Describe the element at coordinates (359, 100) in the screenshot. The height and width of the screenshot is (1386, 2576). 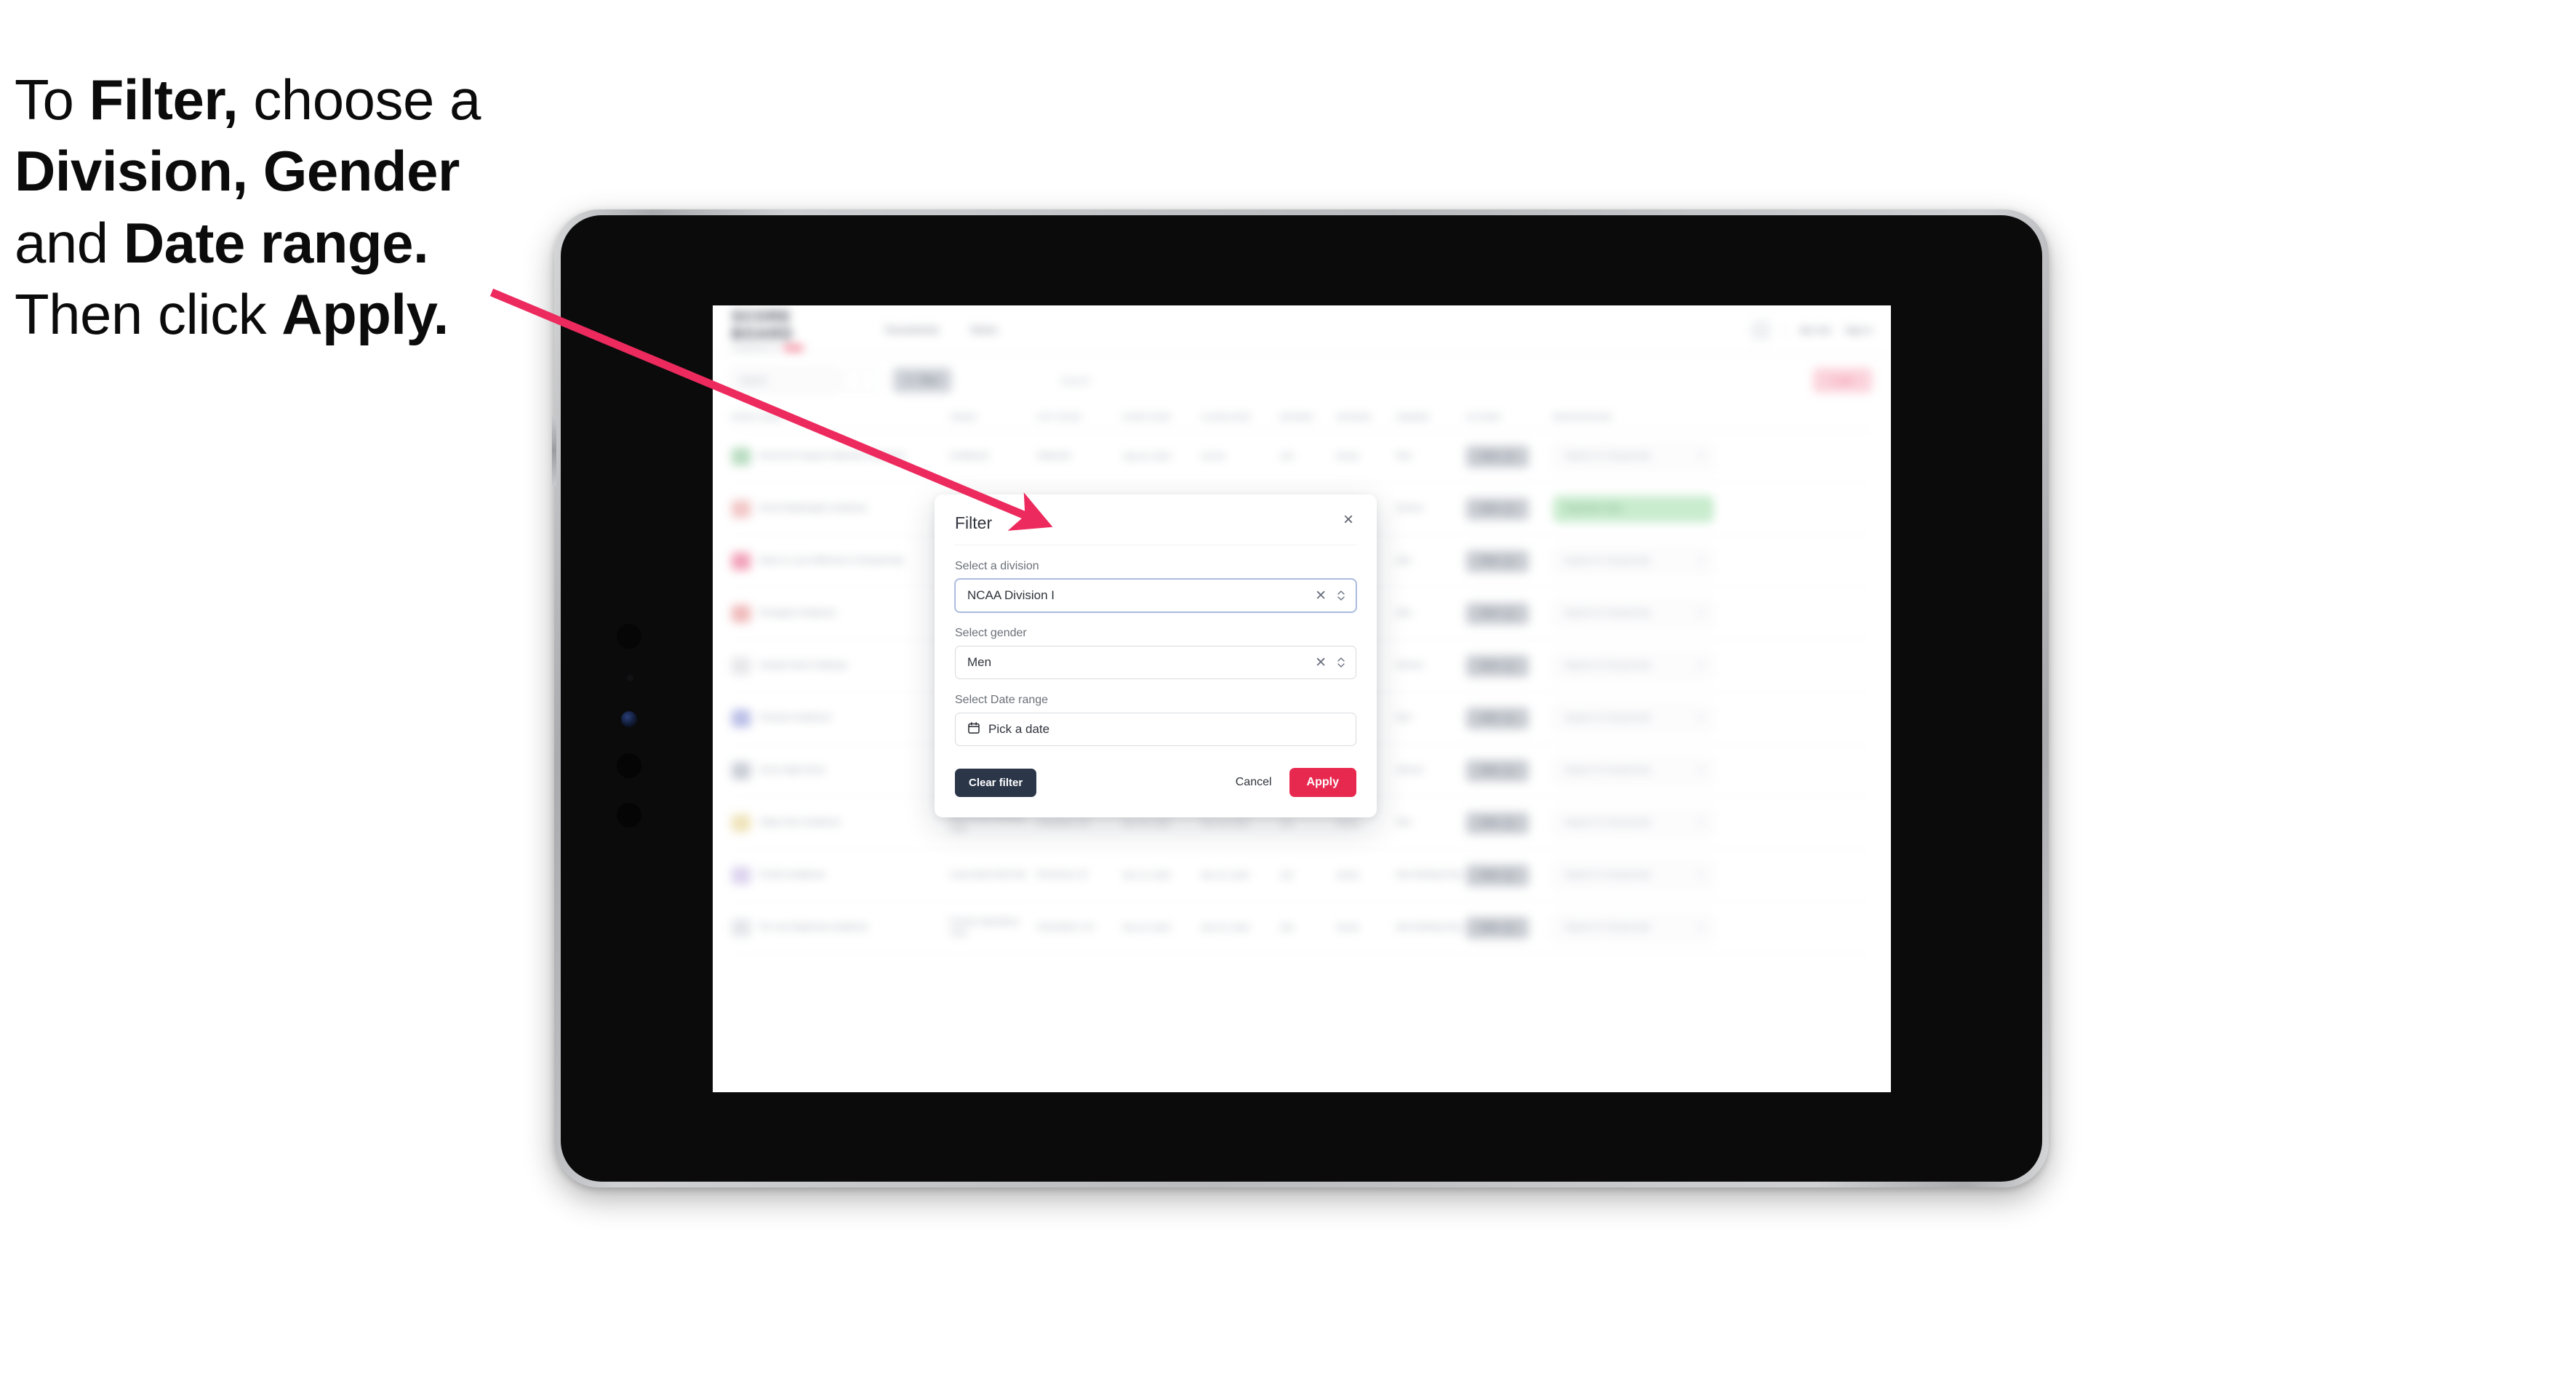
I see `instruction-line1-post: choose a` at that location.